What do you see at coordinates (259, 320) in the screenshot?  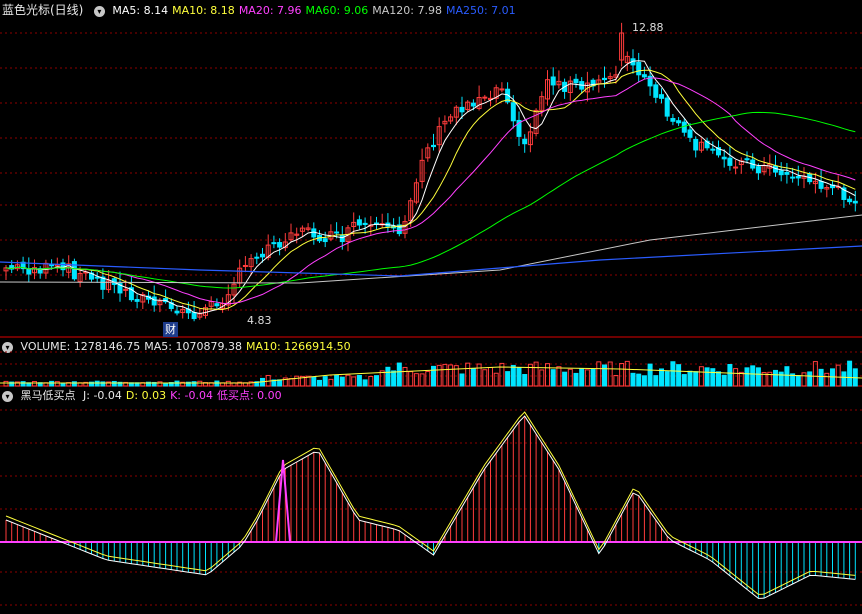 I see `low-price-label: 4.83` at bounding box center [259, 320].